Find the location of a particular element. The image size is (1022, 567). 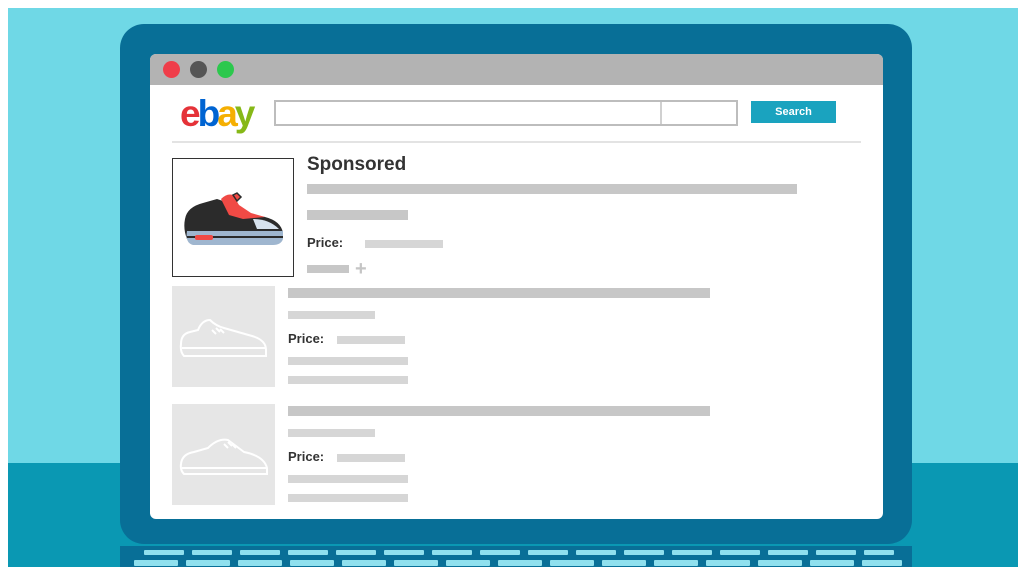

maximize-window-button is located at coordinates (225, 69).